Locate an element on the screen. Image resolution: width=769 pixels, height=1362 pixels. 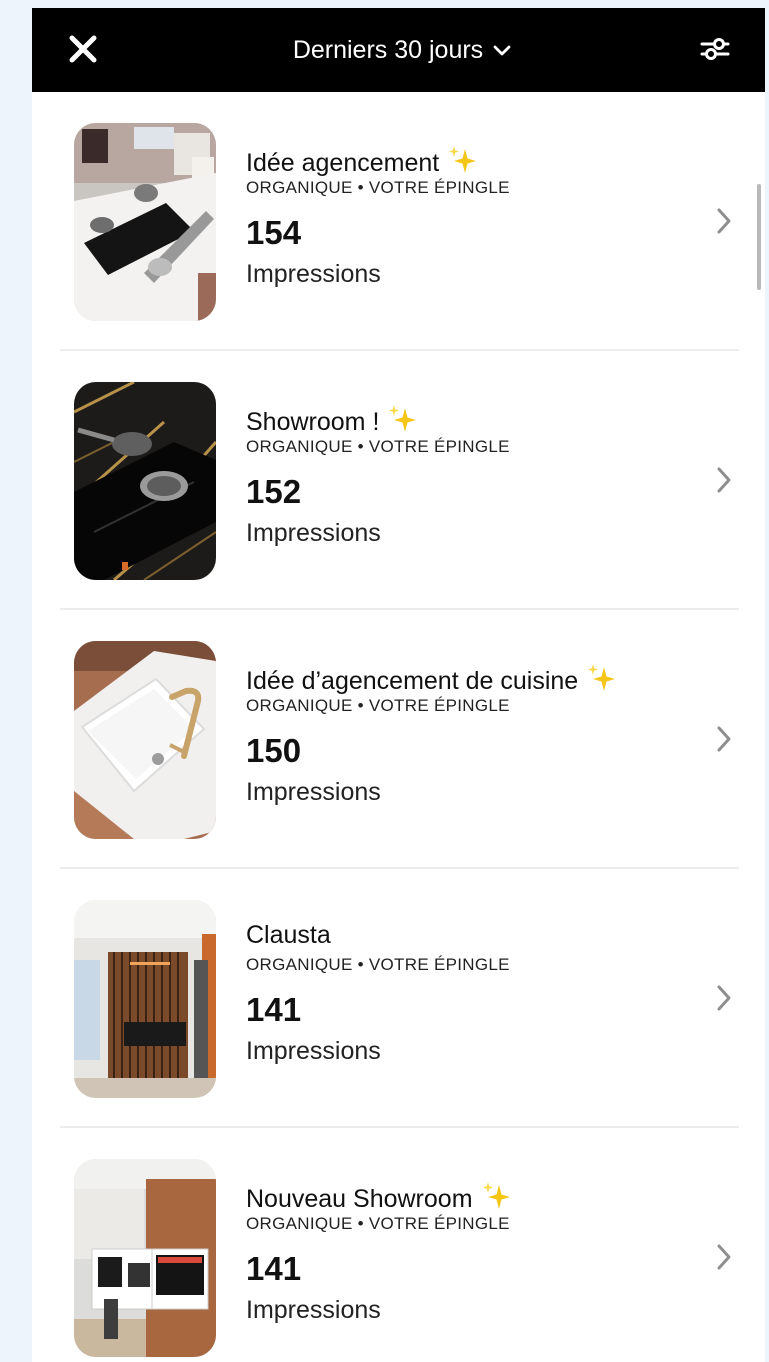
impressions-count: 150 is located at coordinates (274, 750).